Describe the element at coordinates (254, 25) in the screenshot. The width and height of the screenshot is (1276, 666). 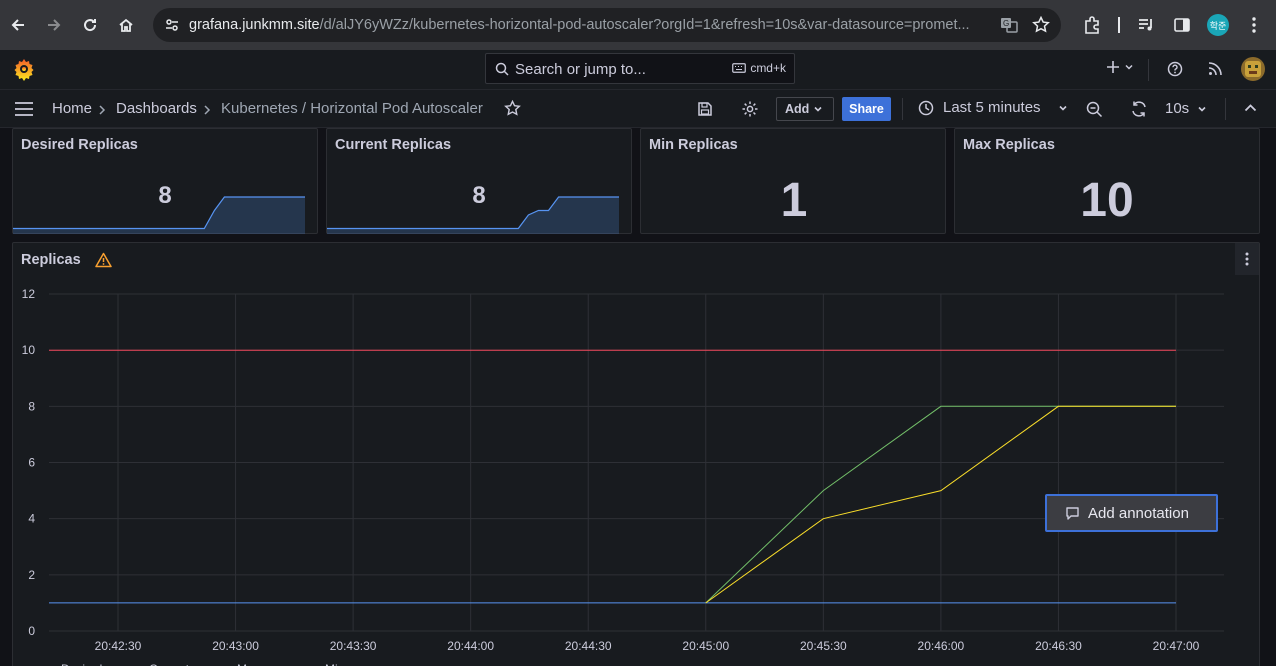
I see `url-host: grafana.junkmm.site` at that location.